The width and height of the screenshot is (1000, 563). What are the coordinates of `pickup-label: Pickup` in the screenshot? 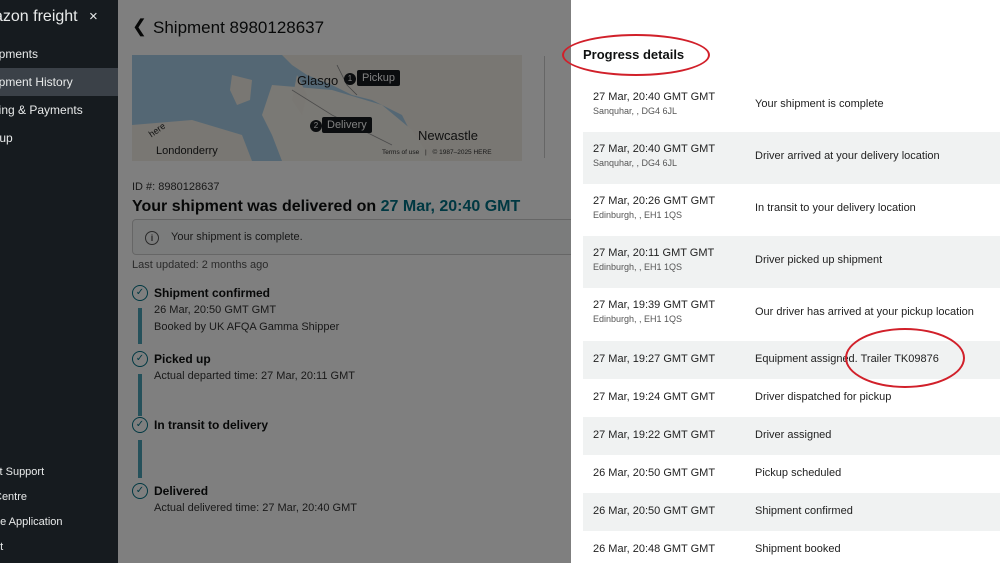 It's located at (379, 78).